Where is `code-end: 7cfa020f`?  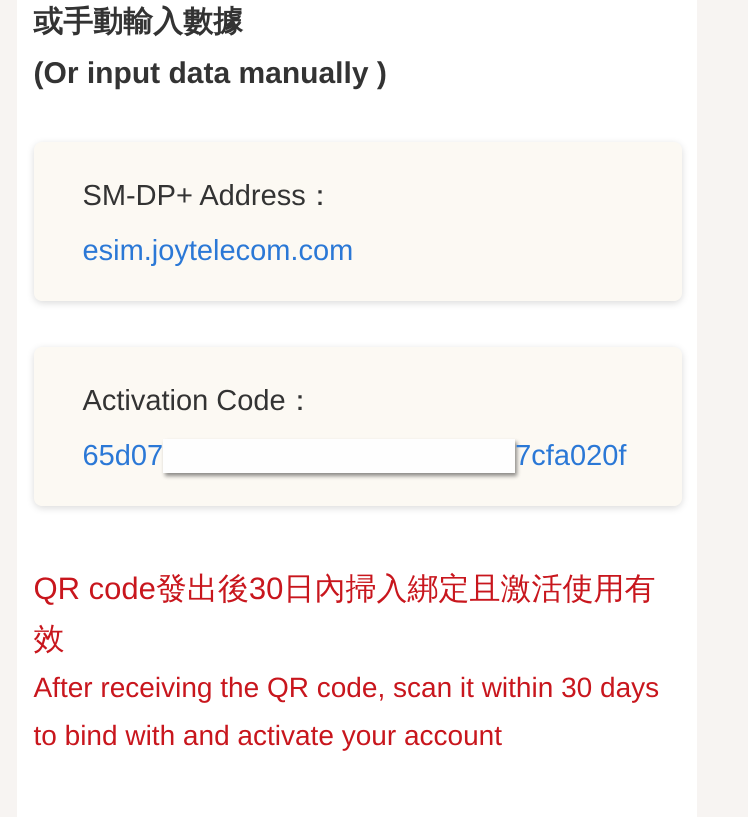
code-end: 7cfa020f is located at coordinates (570, 456).